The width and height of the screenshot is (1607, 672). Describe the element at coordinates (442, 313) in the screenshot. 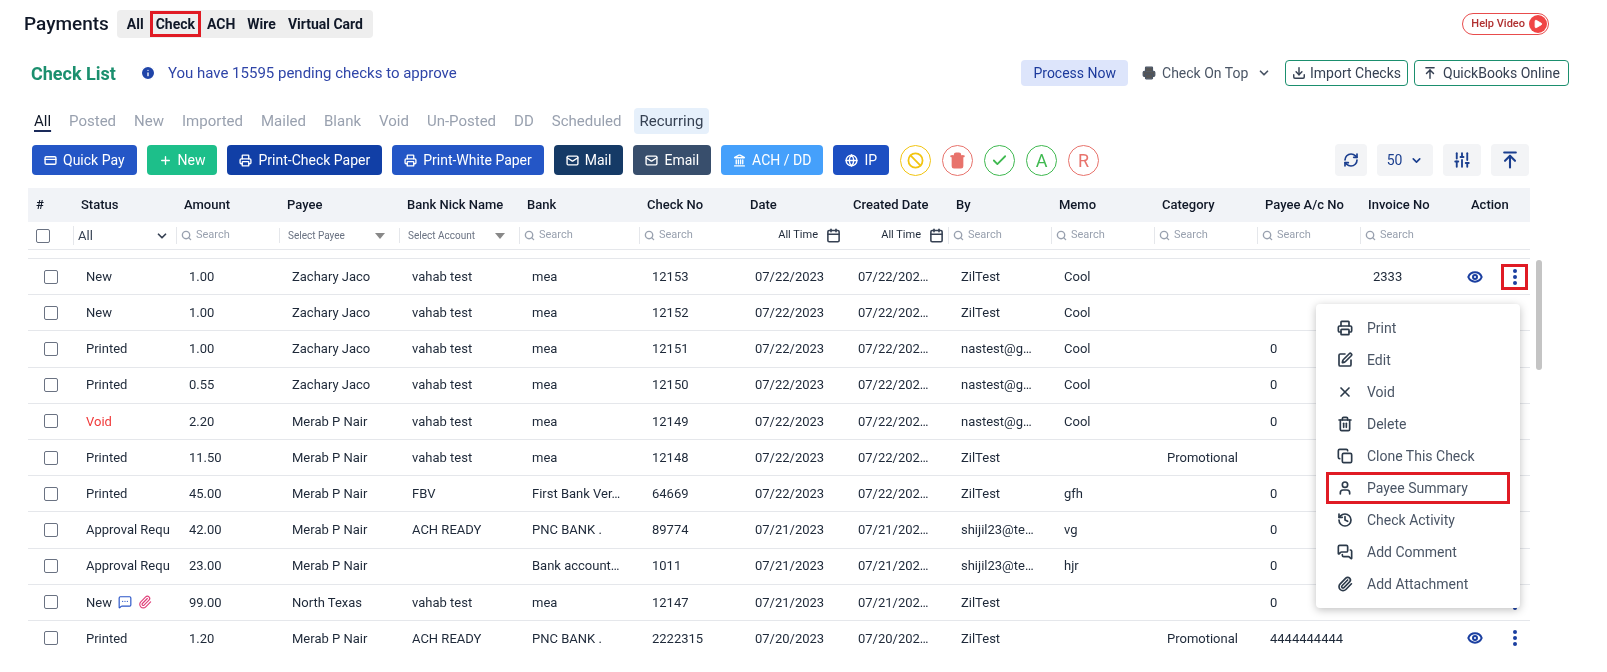

I see `table-cell: vahab test` at that location.